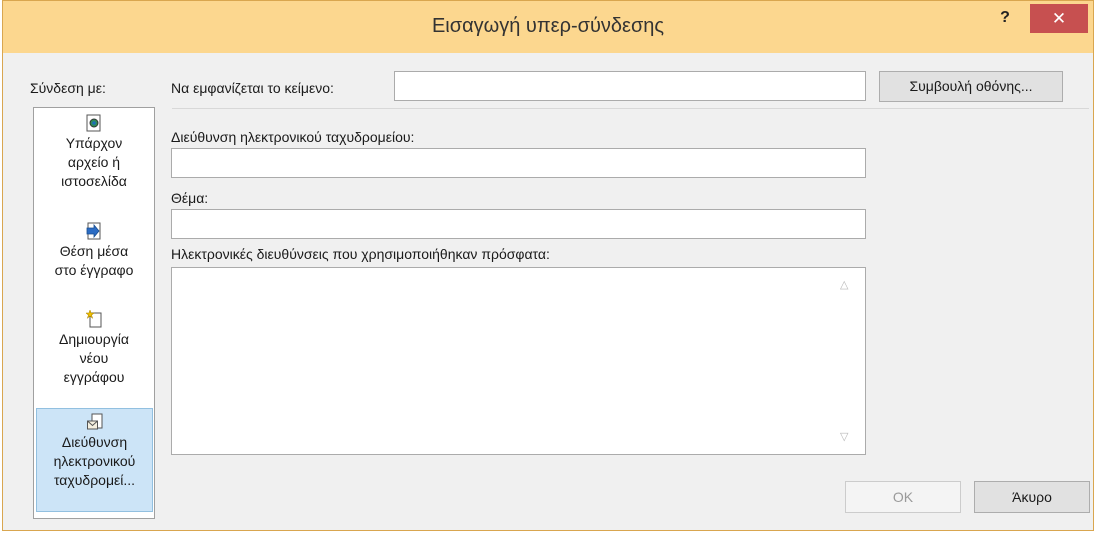 Image resolution: width=1096 pixels, height=533 pixels. Describe the element at coordinates (94, 181) in the screenshot. I see `side-label-line: ιστοσελίδα` at that location.